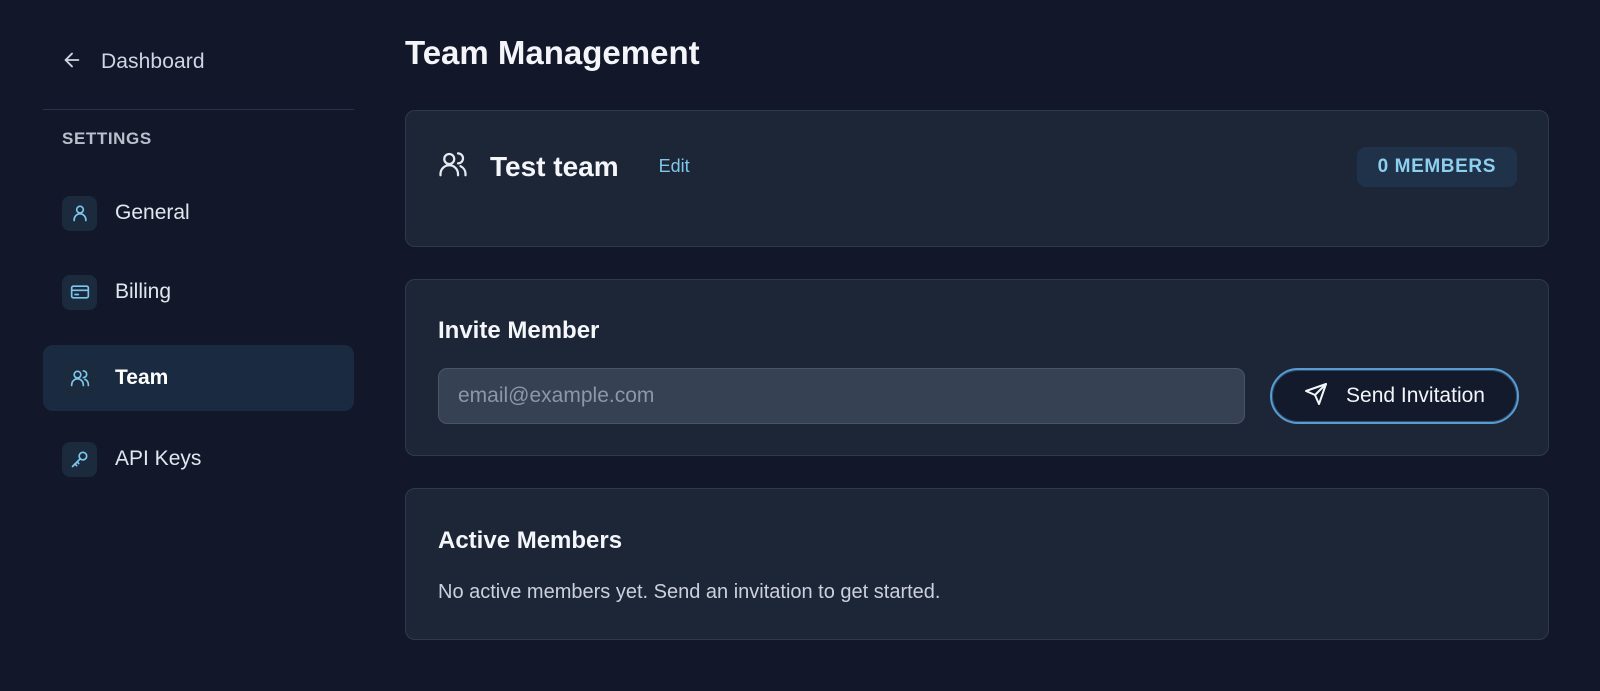 This screenshot has height=691, width=1600. What do you see at coordinates (158, 458) in the screenshot?
I see `sidebar-item-label: API Keys` at bounding box center [158, 458].